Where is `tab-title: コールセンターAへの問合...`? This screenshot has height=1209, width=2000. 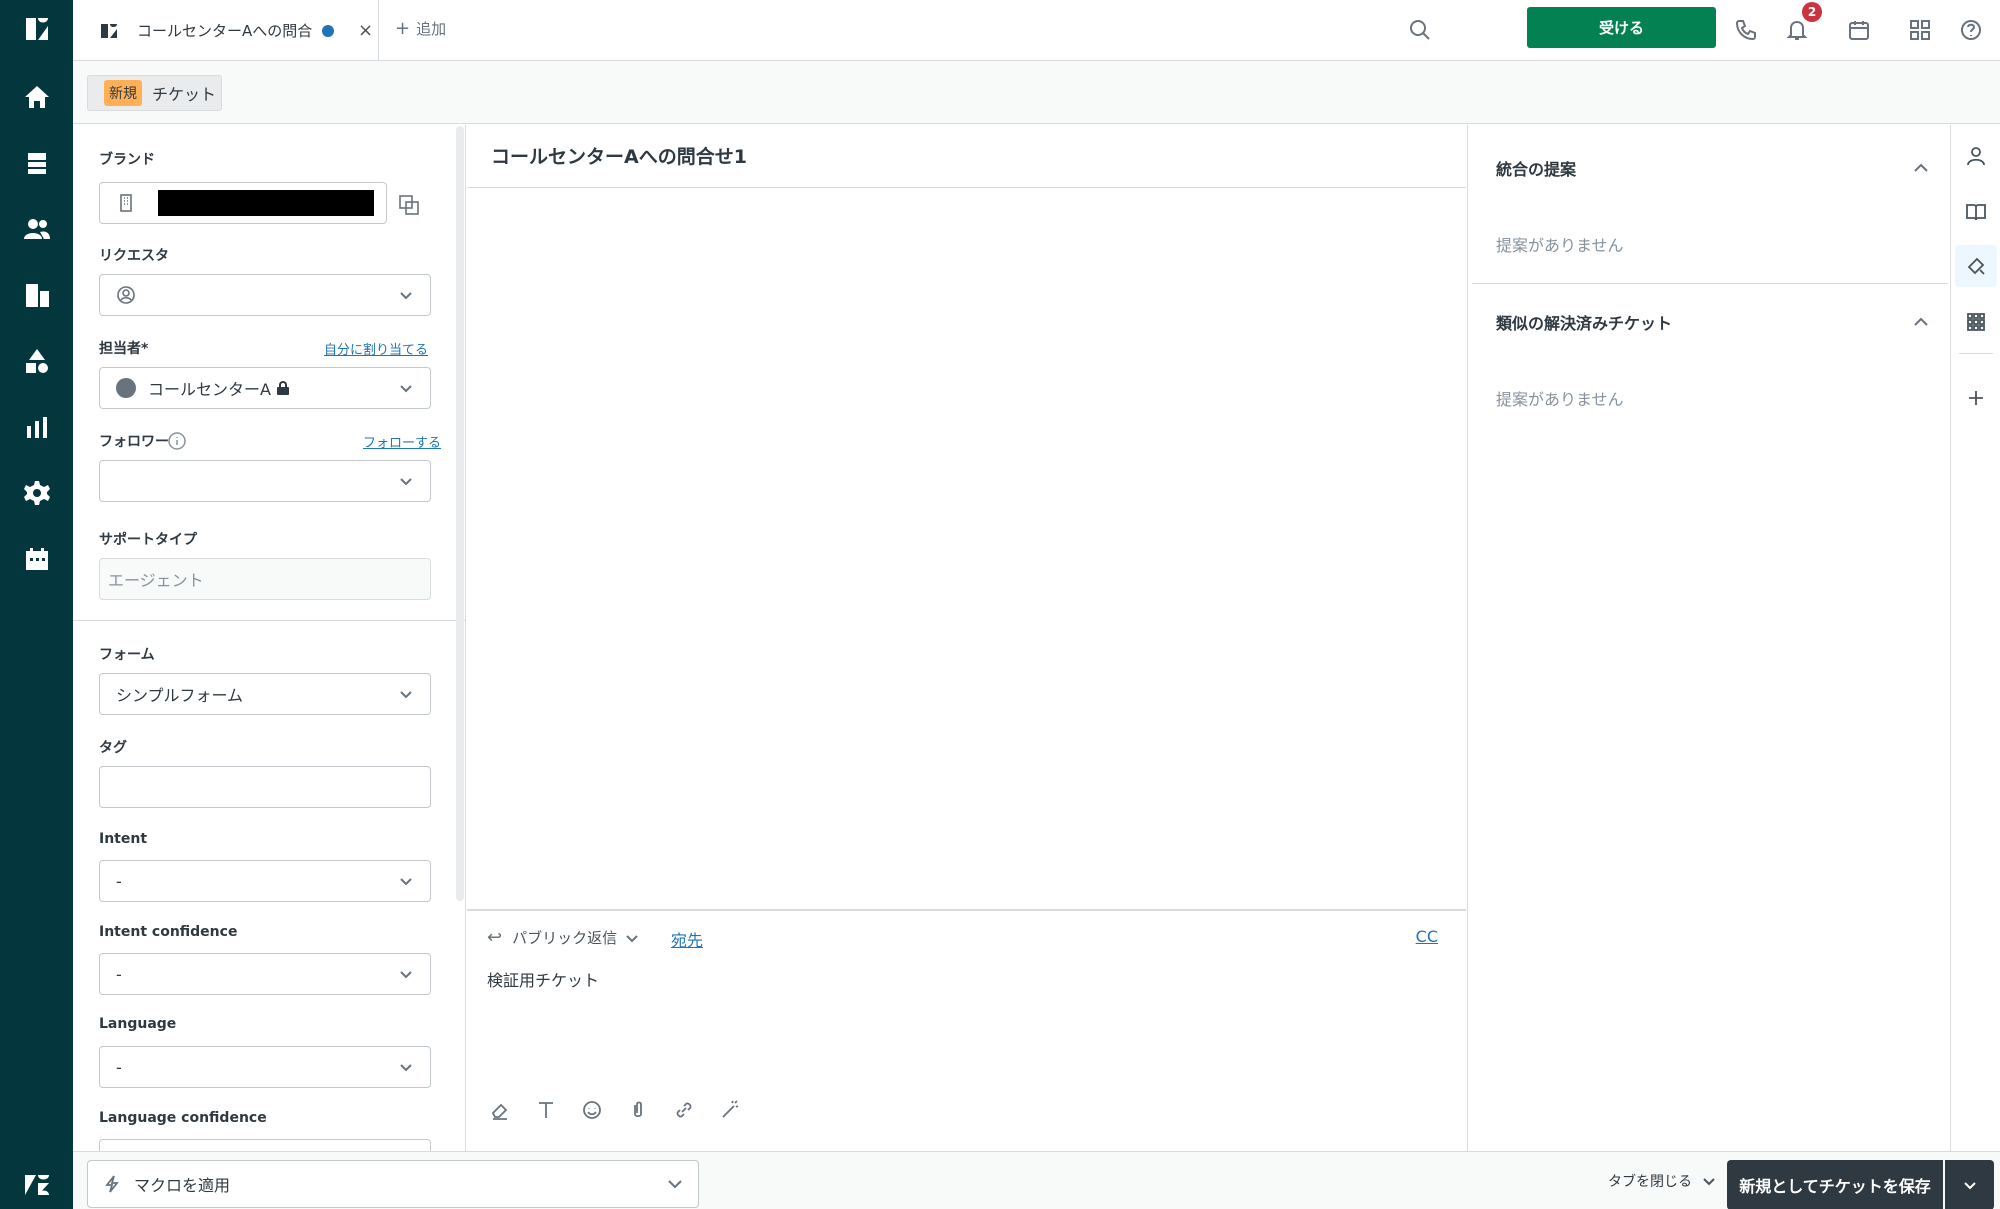 tab-title: コールセンターAへの問合... is located at coordinates (224, 31).